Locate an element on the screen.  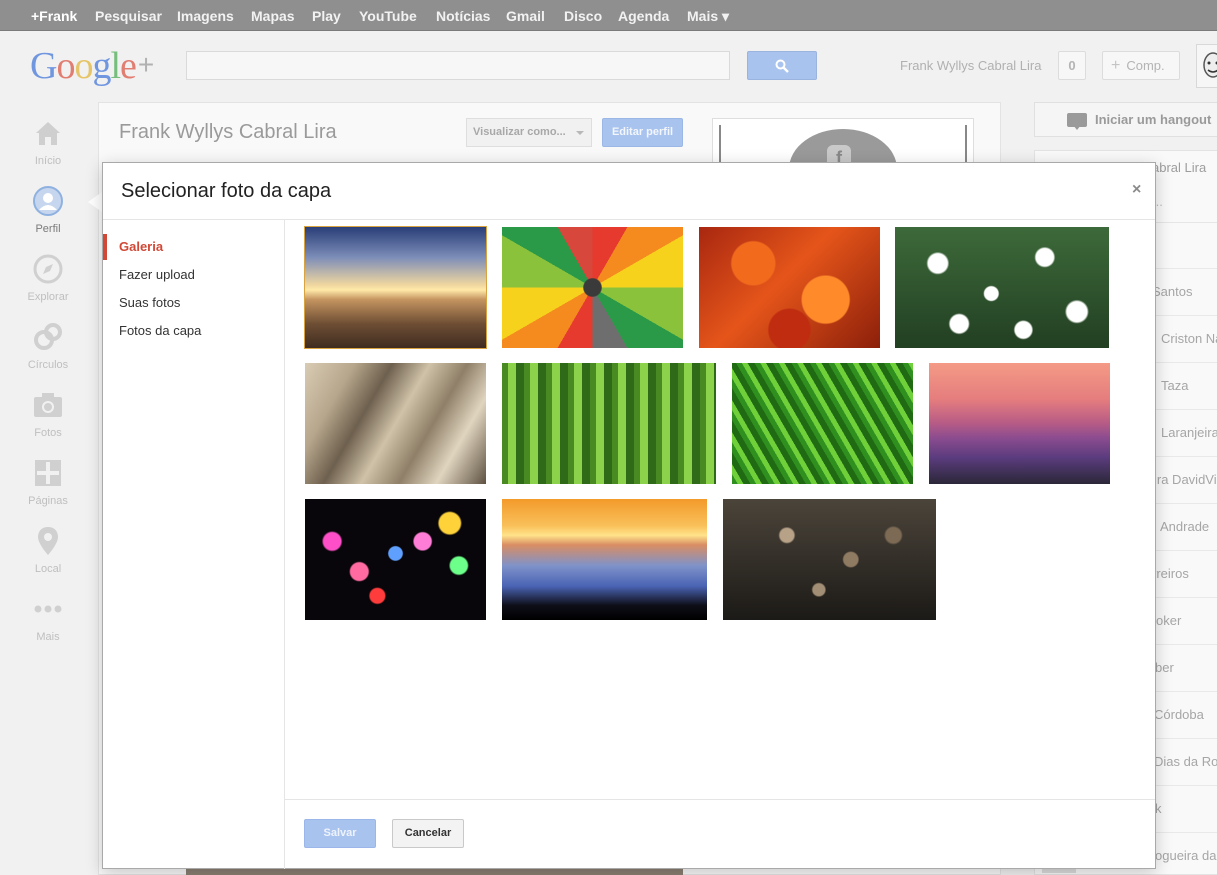
nav-label: Círculos is located at coordinates (48, 365).